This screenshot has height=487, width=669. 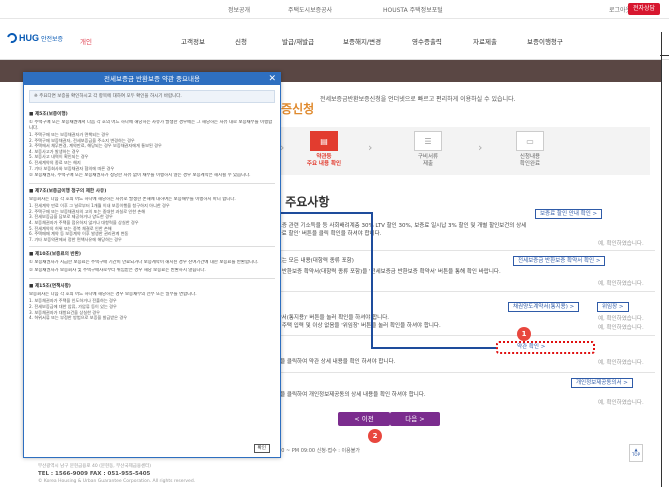 What do you see at coordinates (29, 38) in the screenshot?
I see `logo-brand: HUG` at bounding box center [29, 38].